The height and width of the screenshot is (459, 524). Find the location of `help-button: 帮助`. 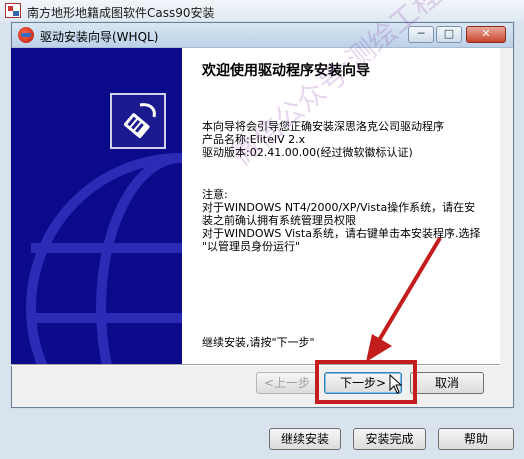

help-button: 帮助 is located at coordinates (476, 439).